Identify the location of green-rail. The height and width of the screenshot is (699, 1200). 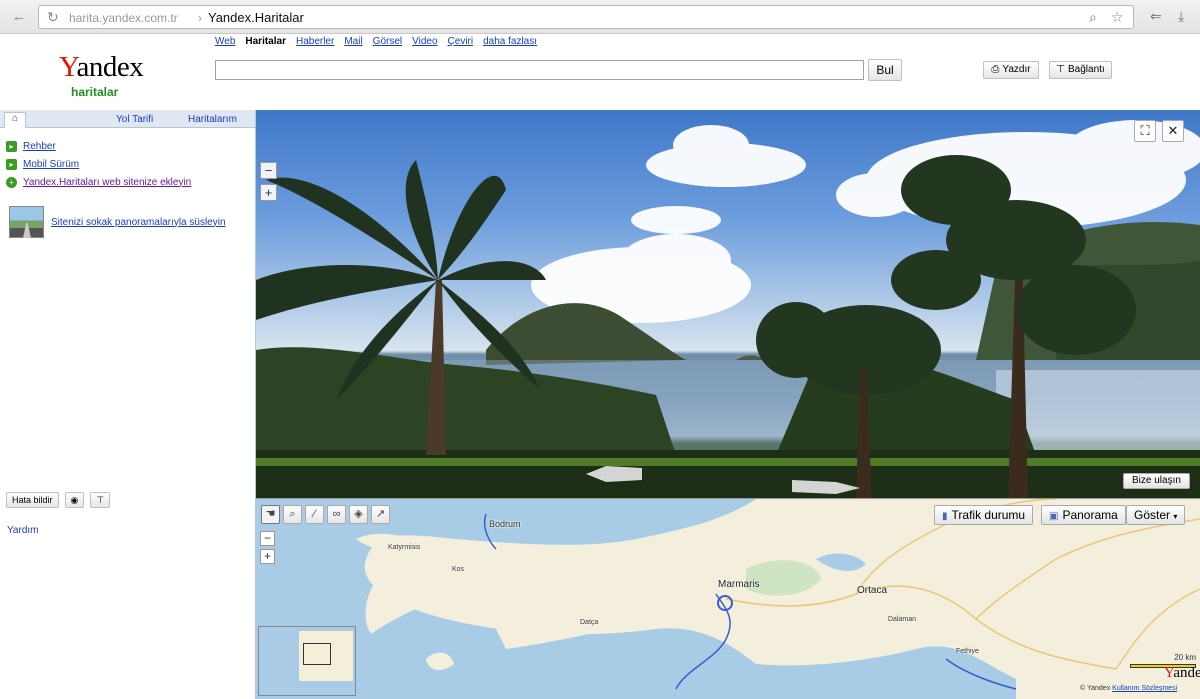
(728, 462).